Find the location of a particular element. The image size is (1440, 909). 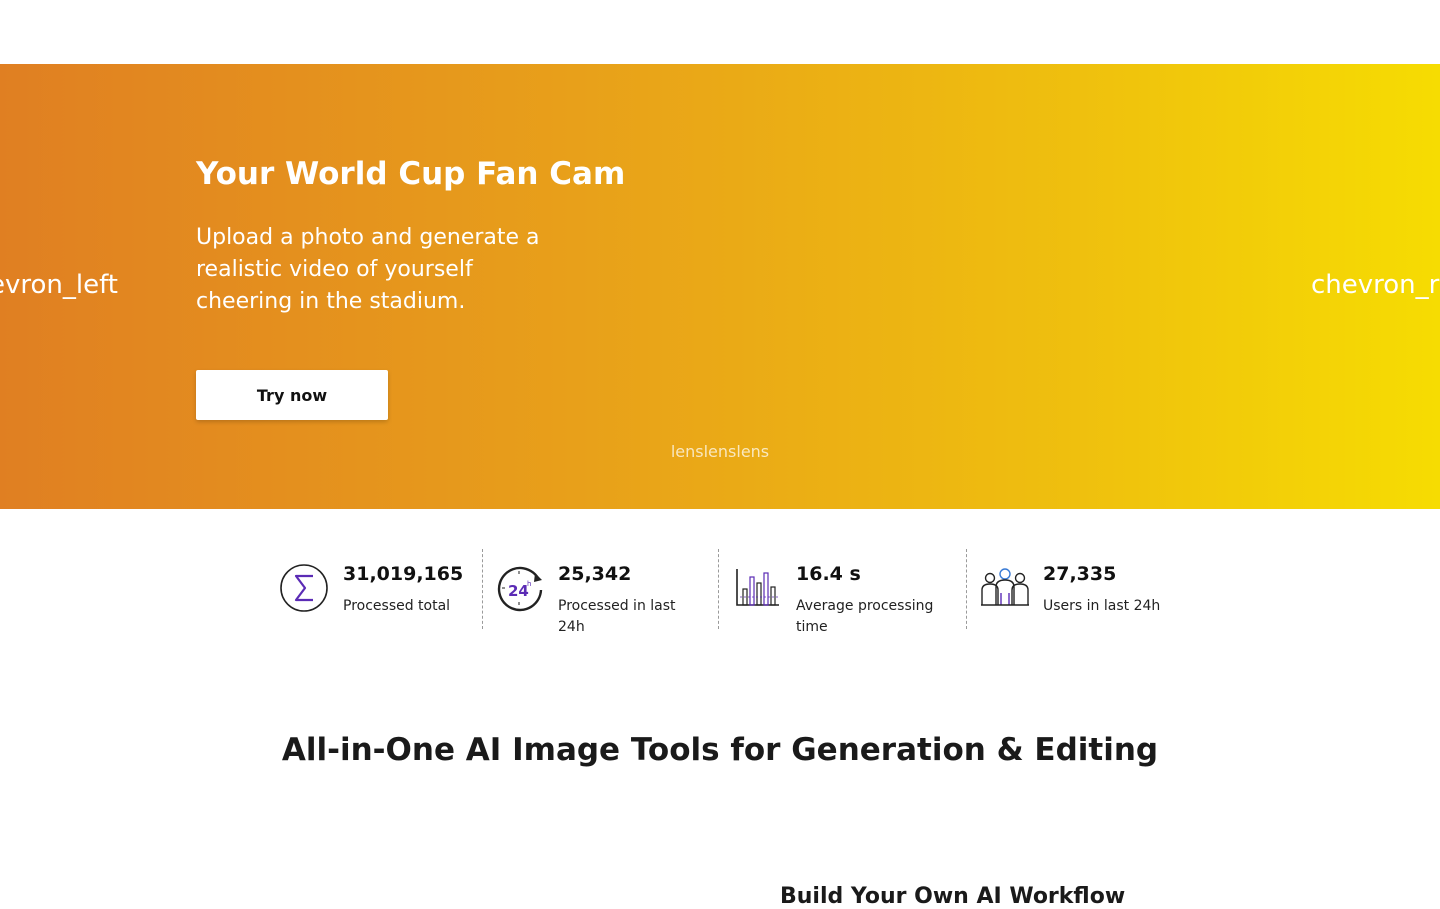

users-icon is located at coordinates (1005, 587).